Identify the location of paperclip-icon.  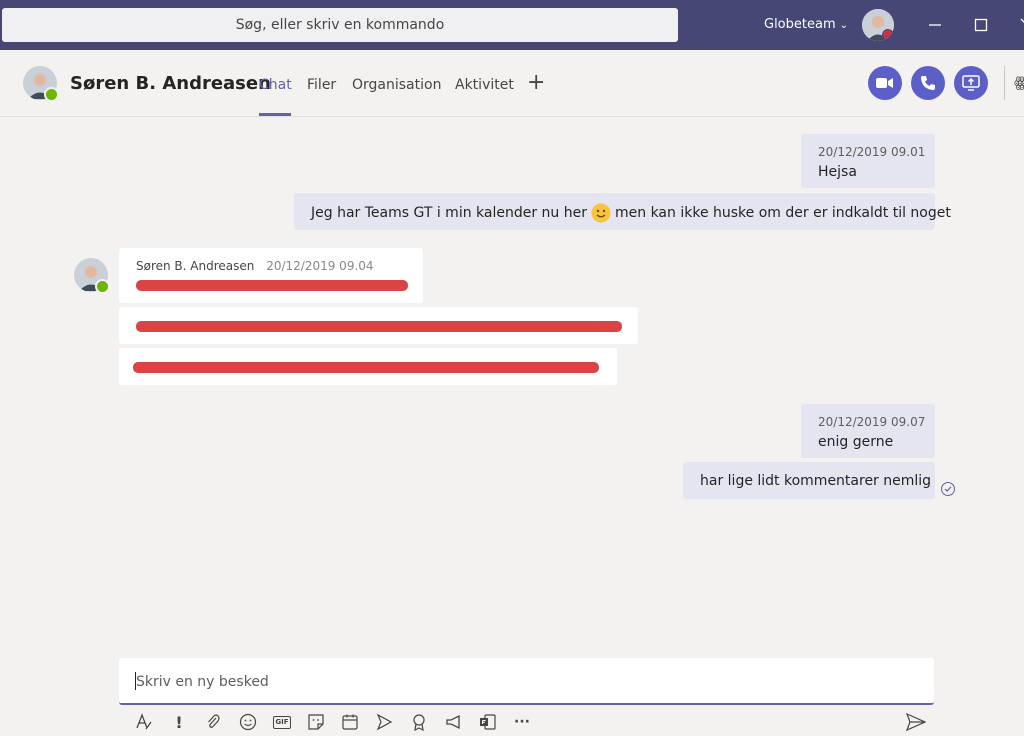
(214, 721).